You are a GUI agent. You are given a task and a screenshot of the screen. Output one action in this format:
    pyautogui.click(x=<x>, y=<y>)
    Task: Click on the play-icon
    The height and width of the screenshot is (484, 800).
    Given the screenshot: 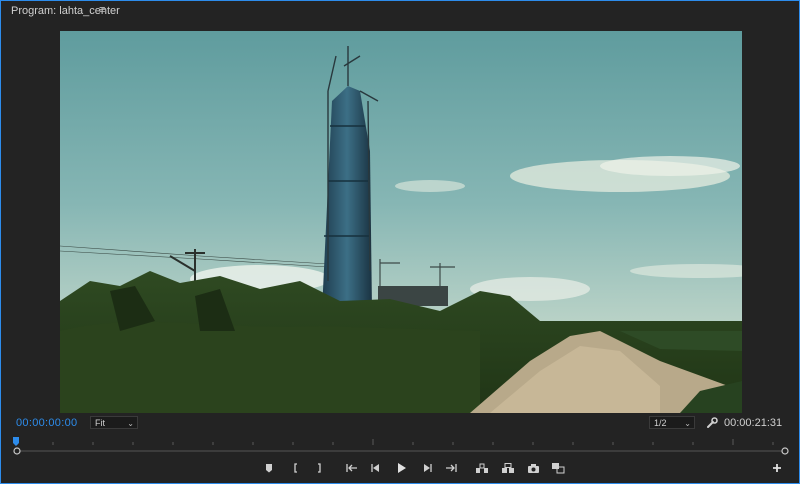 What is the action you would take?
    pyautogui.click(x=402, y=468)
    